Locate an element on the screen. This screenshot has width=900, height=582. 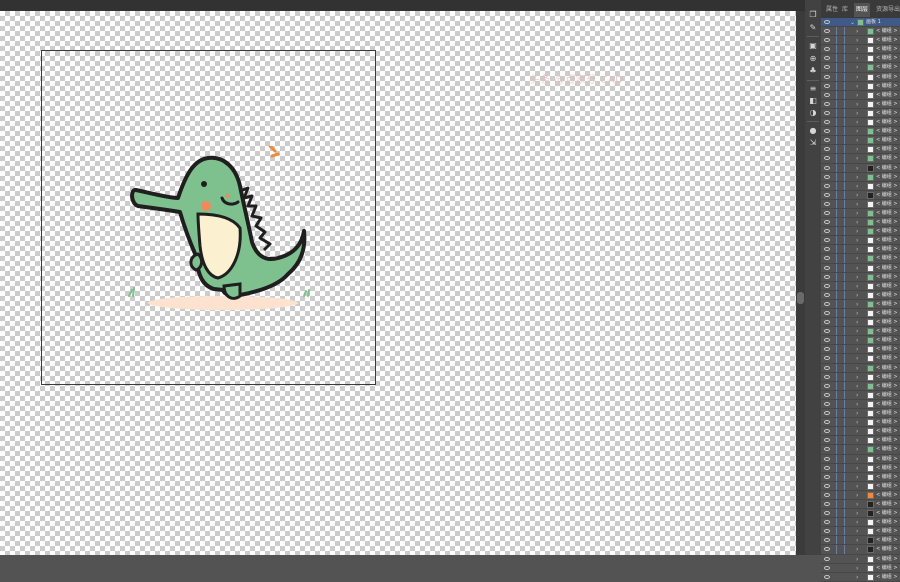
tab-asset-export: 资源导出 is located at coordinates (888, 10).